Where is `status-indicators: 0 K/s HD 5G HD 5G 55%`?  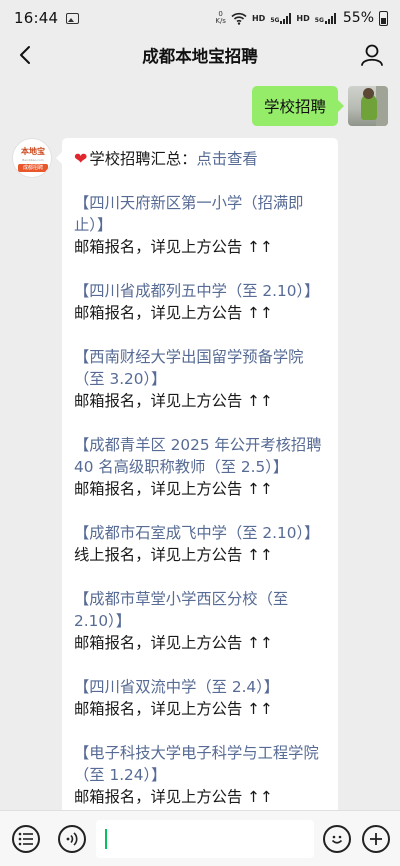 status-indicators: 0 K/s HD 5G HD 5G 55% is located at coordinates (301, 18).